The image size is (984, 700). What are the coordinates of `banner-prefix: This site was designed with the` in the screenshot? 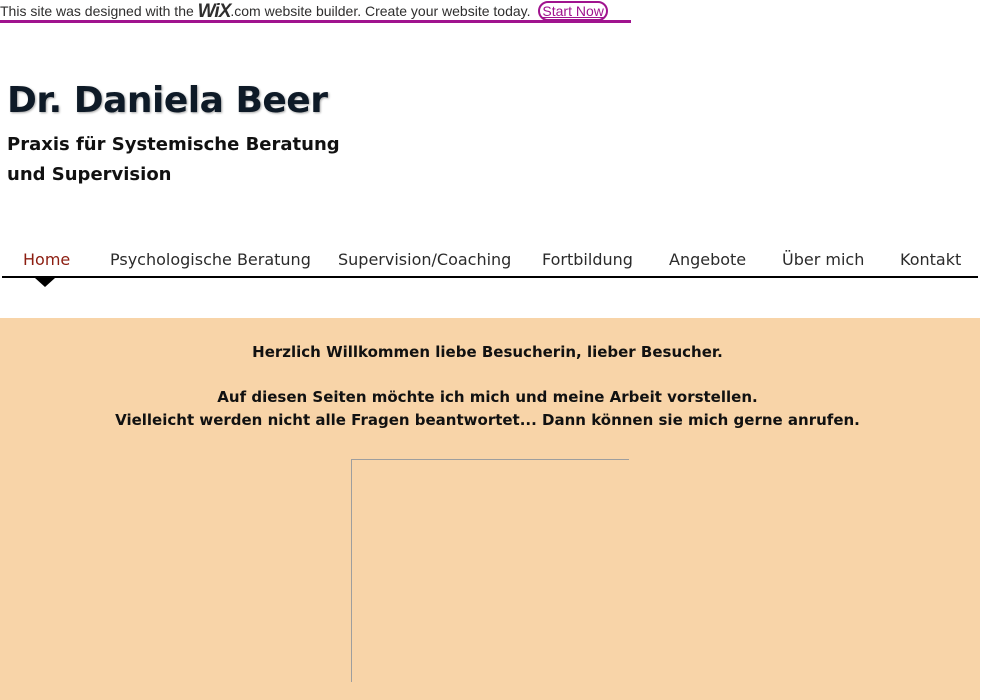 It's located at (97, 11).